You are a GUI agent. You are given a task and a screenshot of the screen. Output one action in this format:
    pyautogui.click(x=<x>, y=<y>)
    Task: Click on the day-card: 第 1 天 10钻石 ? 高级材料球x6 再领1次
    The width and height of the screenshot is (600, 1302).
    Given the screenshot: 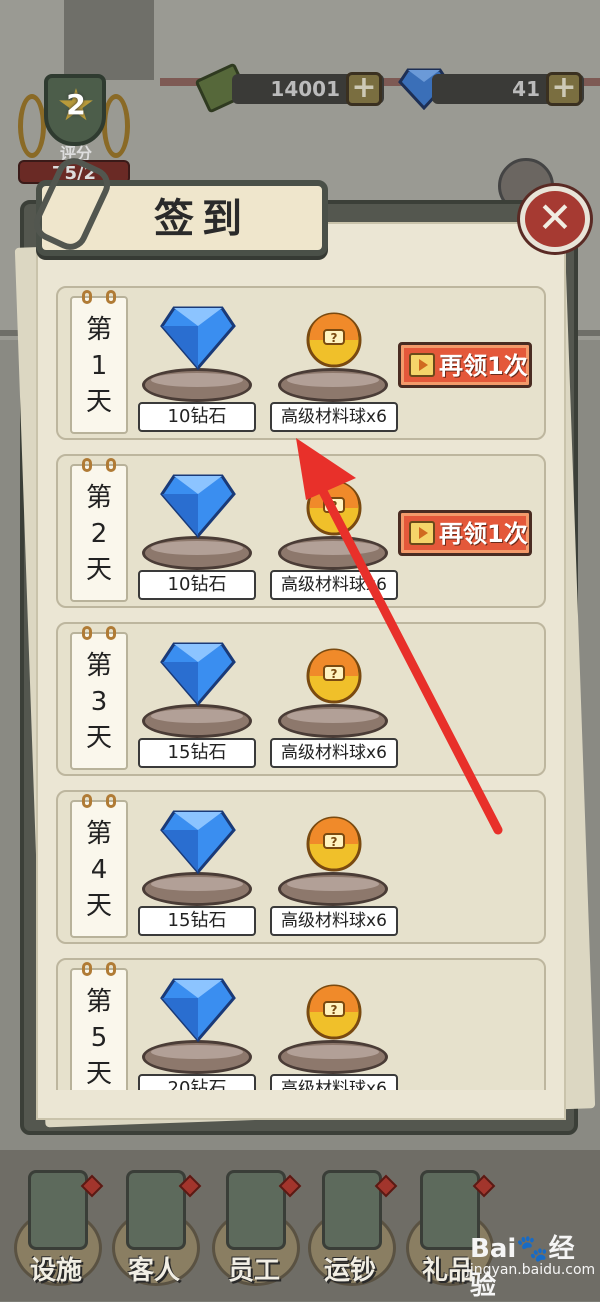 What is the action you would take?
    pyautogui.click(x=301, y=363)
    